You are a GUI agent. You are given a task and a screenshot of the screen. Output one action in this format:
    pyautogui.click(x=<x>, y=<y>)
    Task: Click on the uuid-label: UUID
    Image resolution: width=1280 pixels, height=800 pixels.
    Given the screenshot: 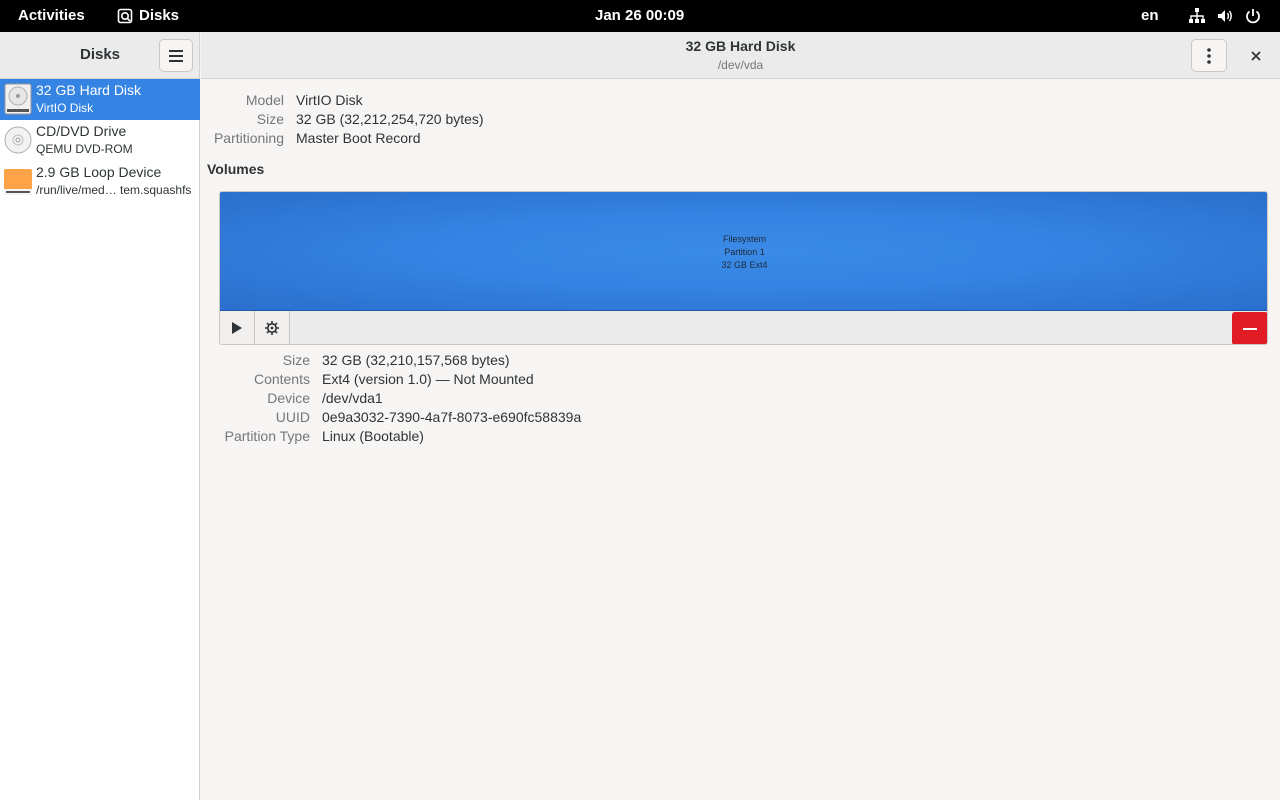 What is the action you would take?
    pyautogui.click(x=292, y=417)
    